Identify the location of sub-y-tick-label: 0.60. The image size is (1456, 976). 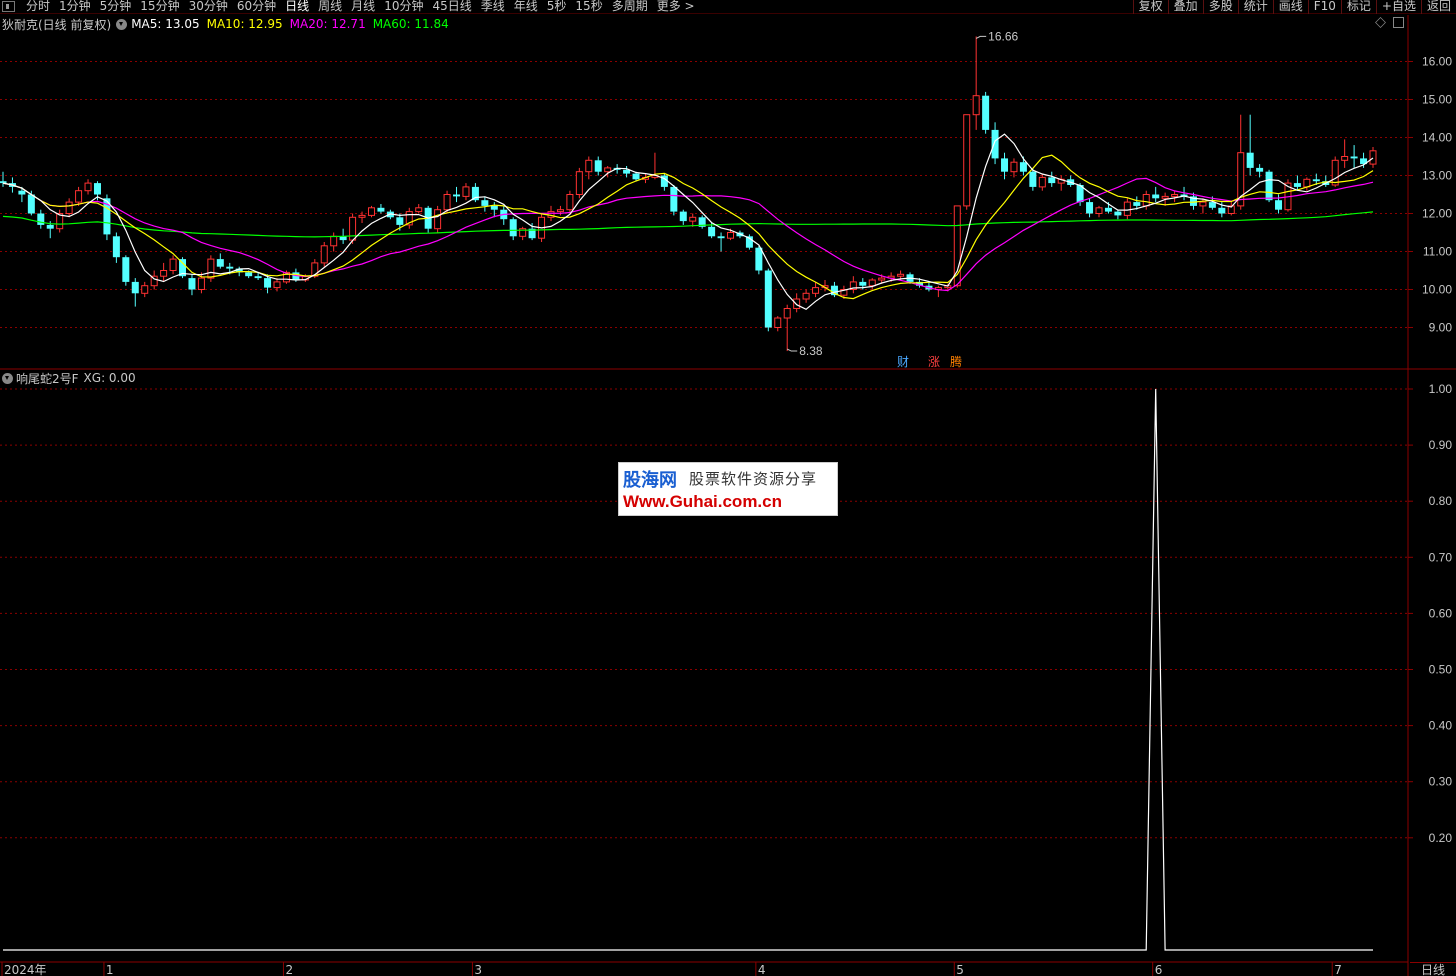
(1441, 613).